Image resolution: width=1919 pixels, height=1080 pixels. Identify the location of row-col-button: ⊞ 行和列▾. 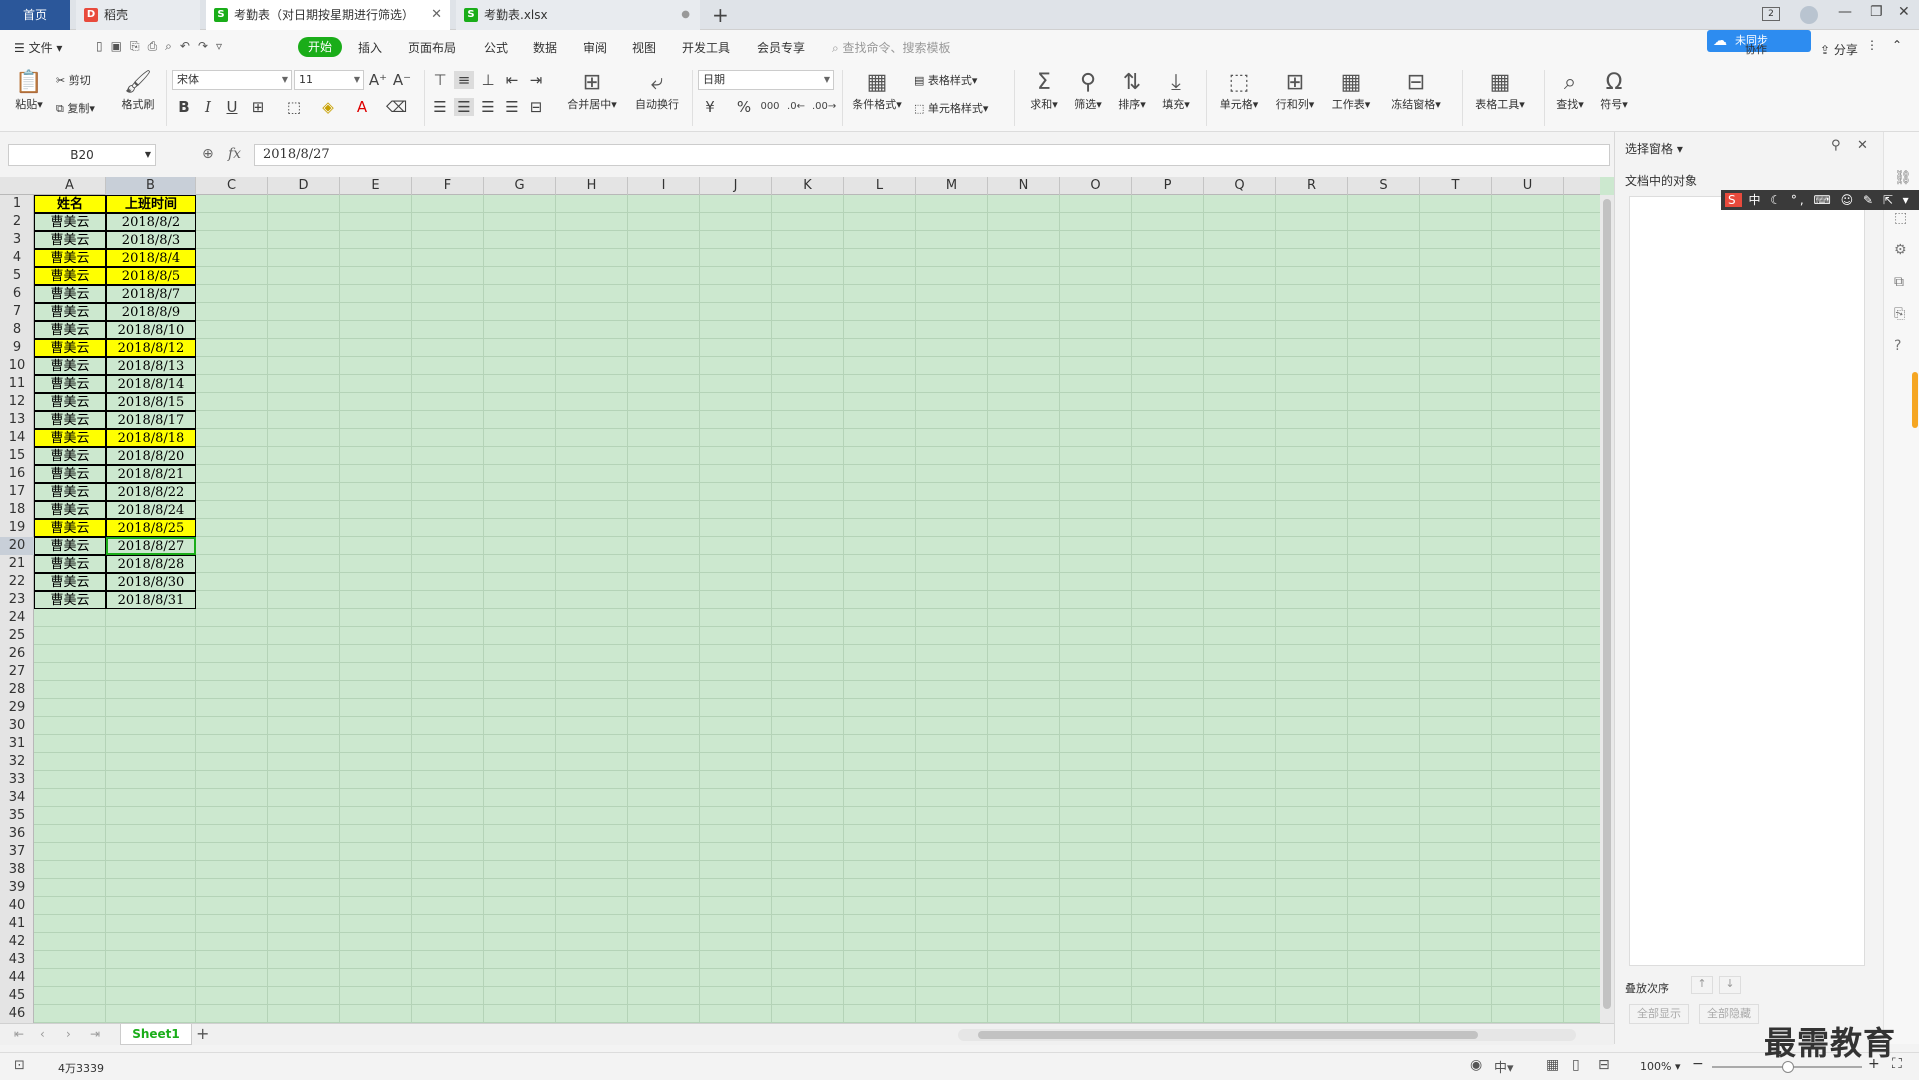
(1295, 91).